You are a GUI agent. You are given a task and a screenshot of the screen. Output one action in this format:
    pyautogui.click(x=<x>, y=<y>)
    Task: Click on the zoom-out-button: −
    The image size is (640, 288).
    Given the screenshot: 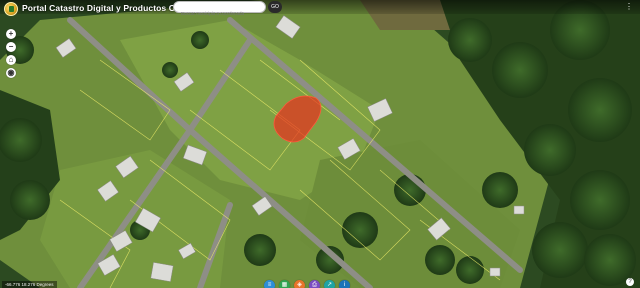 What is the action you would take?
    pyautogui.click(x=11, y=47)
    